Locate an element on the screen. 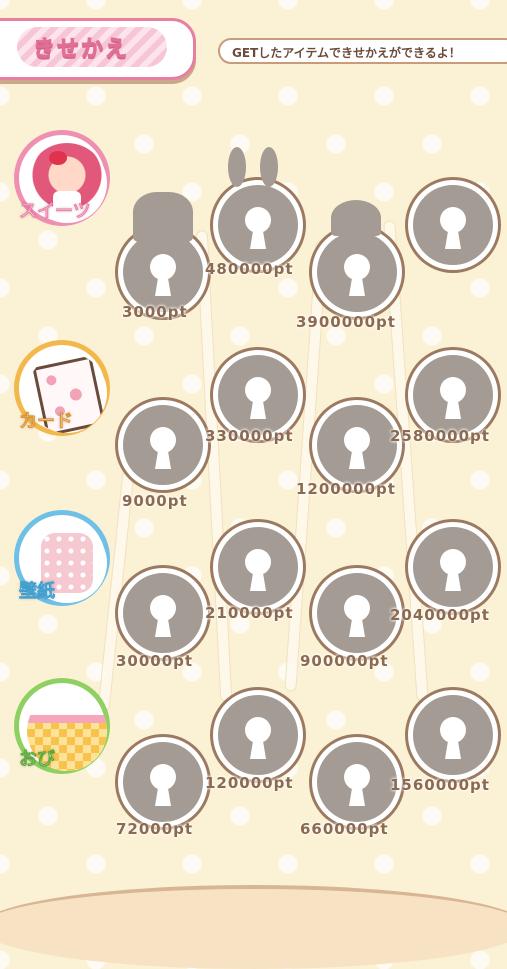 The image size is (507, 969). item-price: 72000pt is located at coordinates (155, 829).